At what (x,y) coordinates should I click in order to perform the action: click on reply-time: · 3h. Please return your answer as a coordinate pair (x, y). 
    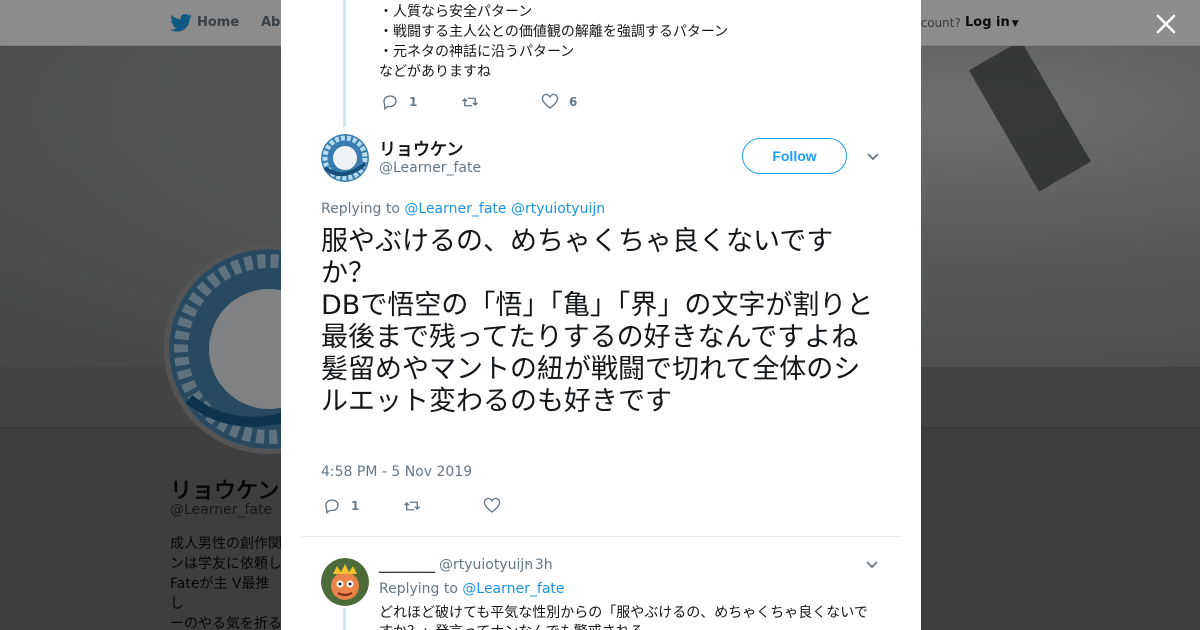
    Looking at the image, I should click on (539, 565).